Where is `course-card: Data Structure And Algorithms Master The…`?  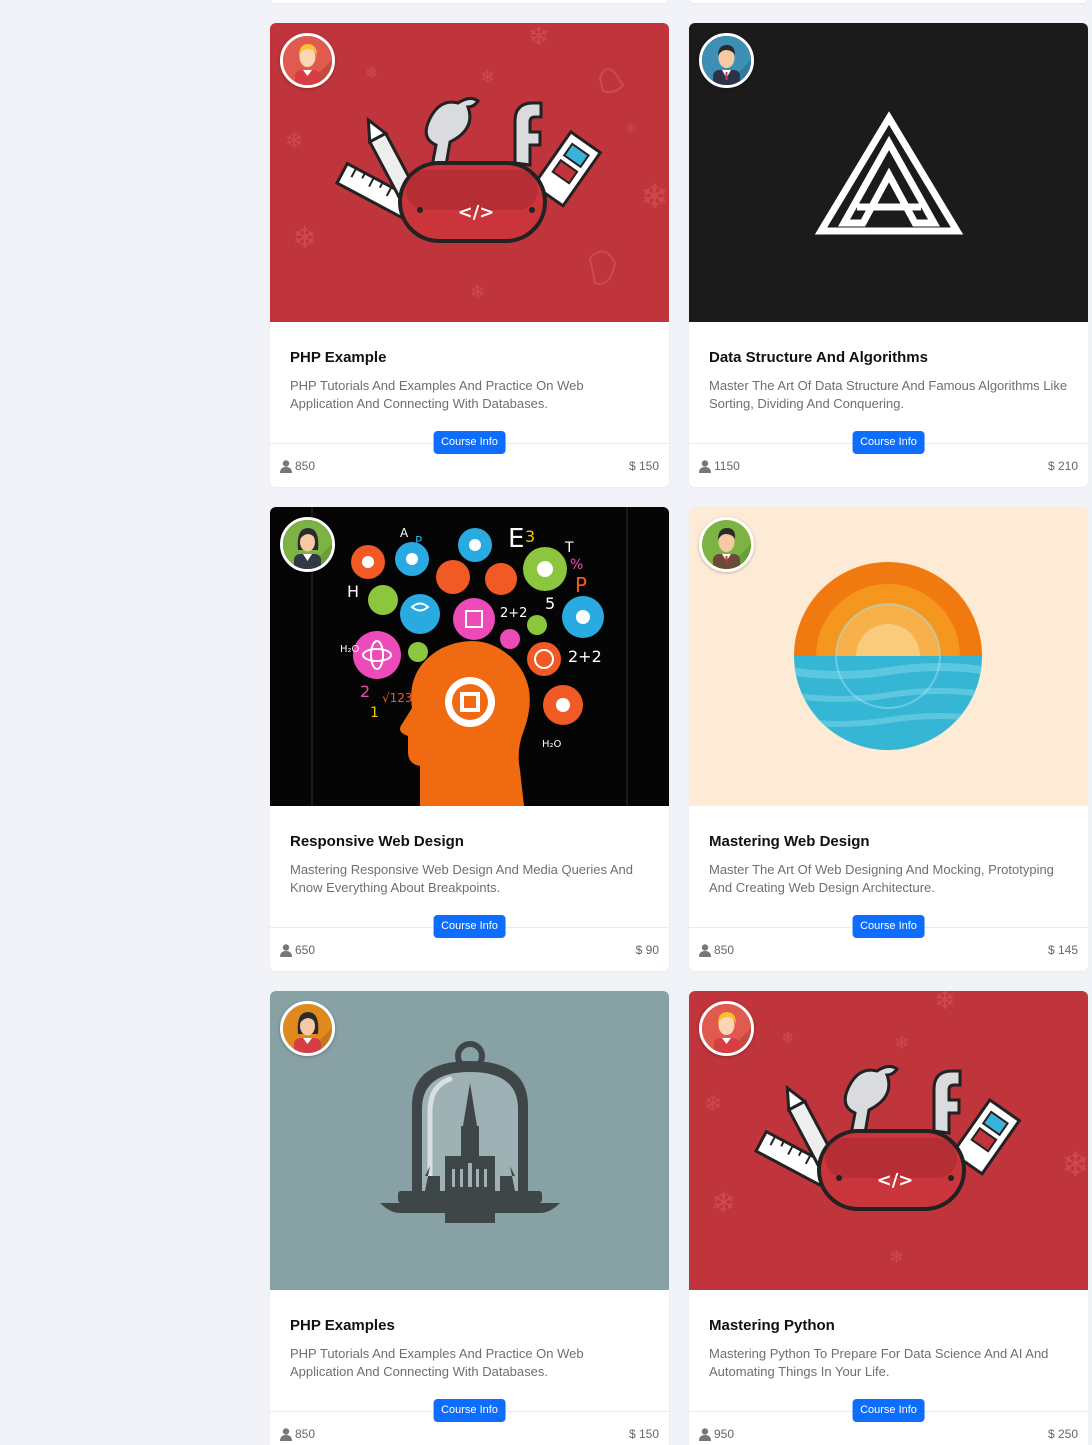
course-card: Data Structure And Algorithms Master The… is located at coordinates (888, 255).